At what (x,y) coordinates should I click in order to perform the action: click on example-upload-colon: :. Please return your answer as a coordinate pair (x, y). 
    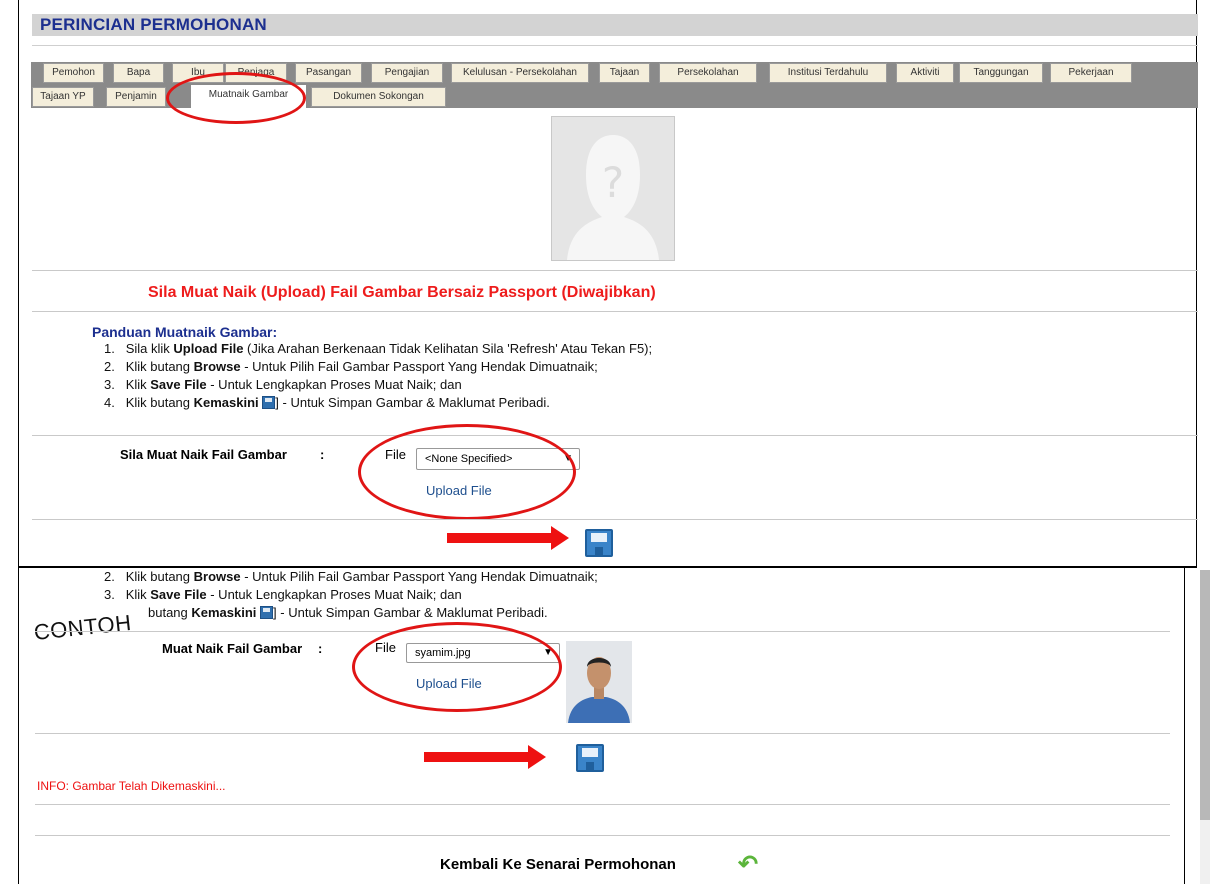
    Looking at the image, I should click on (320, 648).